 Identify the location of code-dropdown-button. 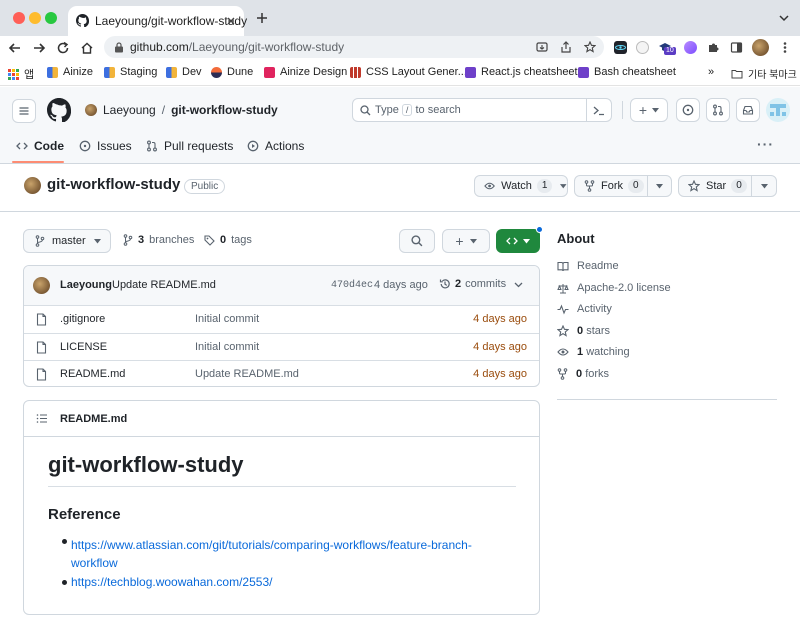
(518, 241).